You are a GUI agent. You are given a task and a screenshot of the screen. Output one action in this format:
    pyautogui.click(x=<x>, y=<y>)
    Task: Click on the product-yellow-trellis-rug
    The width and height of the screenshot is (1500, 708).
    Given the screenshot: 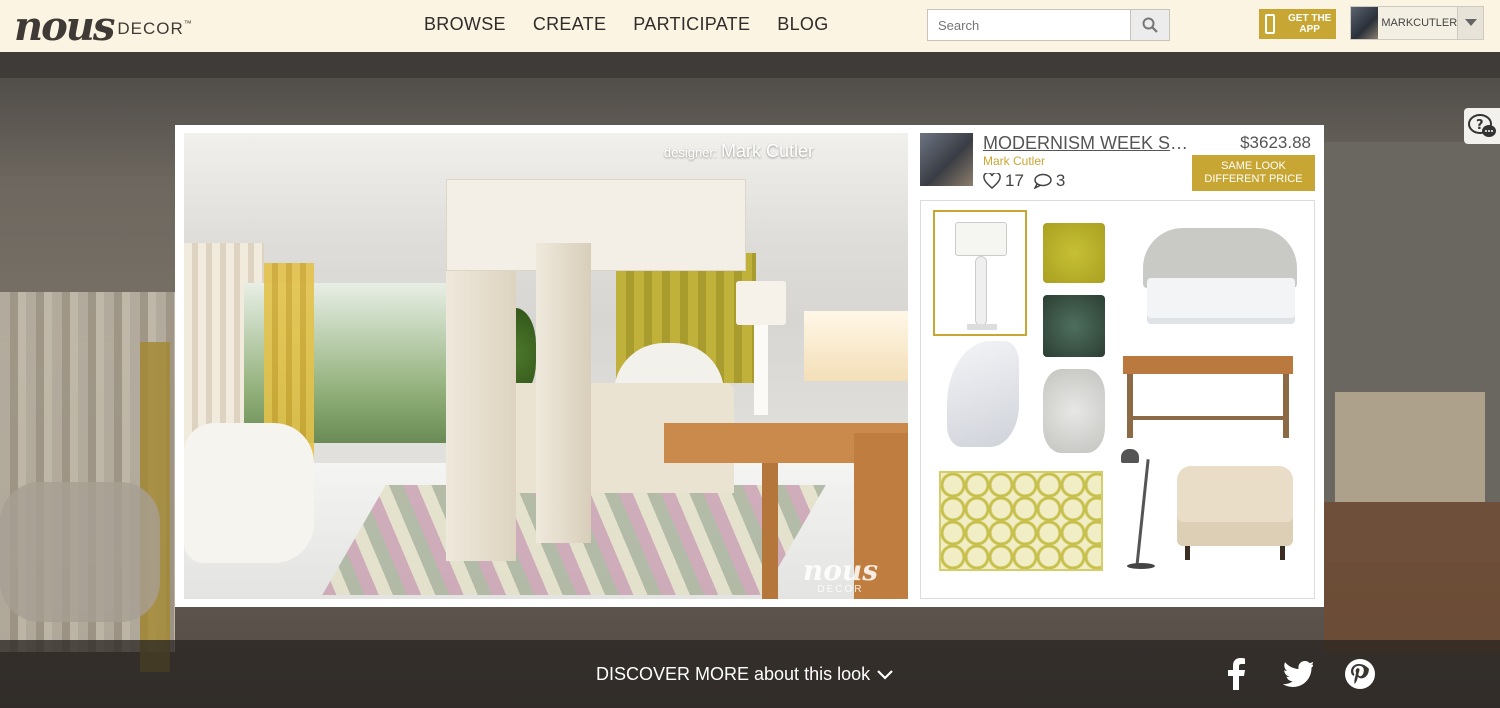 What is the action you would take?
    pyautogui.click(x=1021, y=521)
    